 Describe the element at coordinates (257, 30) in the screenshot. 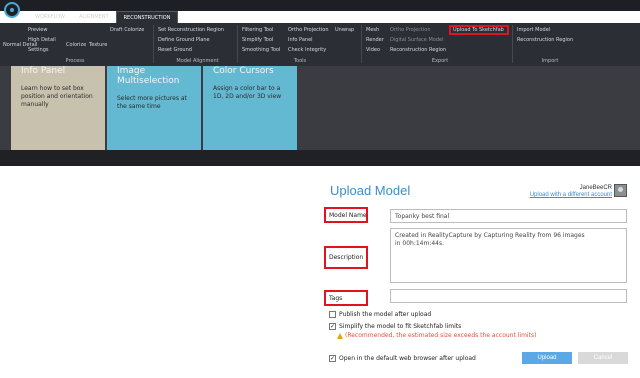

I see `filtering-tool-button: Filtering Tool` at that location.